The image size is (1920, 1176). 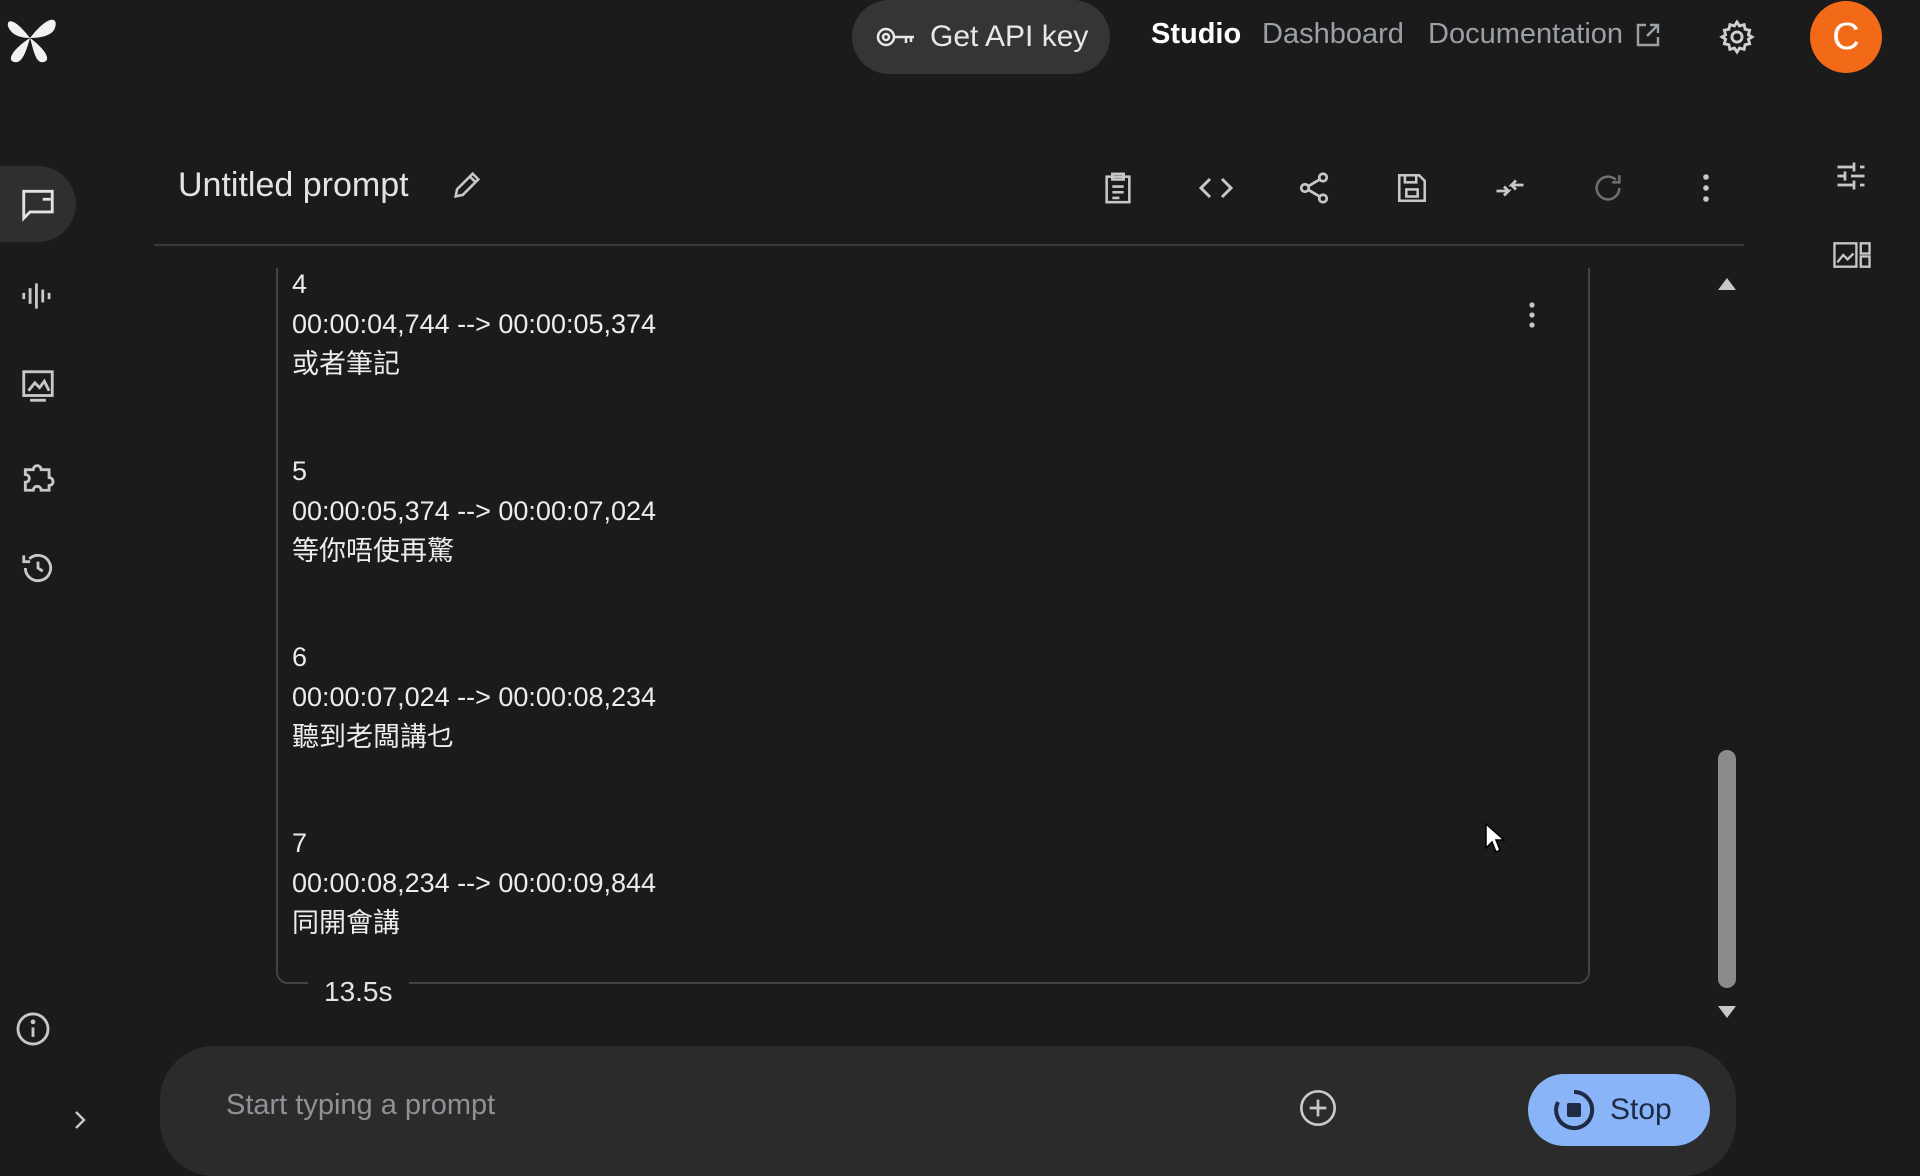 I want to click on get-api-key-button: Get API key, so click(x=981, y=37).